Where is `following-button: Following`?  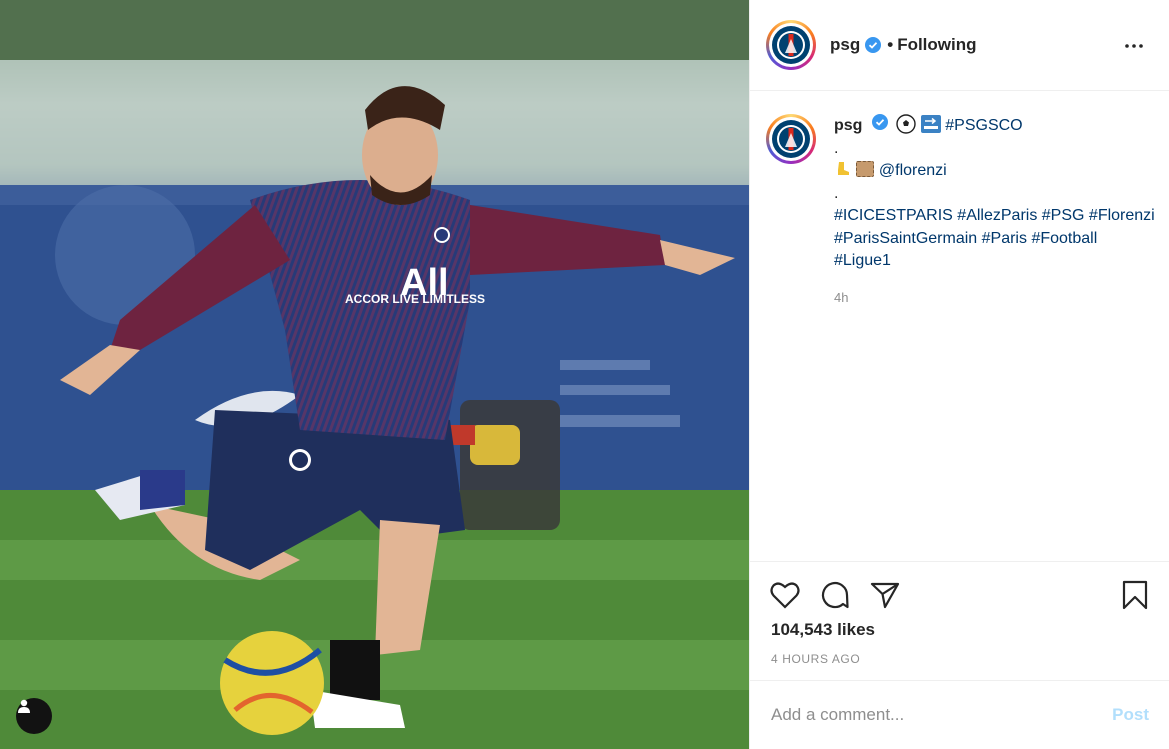 following-button: Following is located at coordinates (936, 45).